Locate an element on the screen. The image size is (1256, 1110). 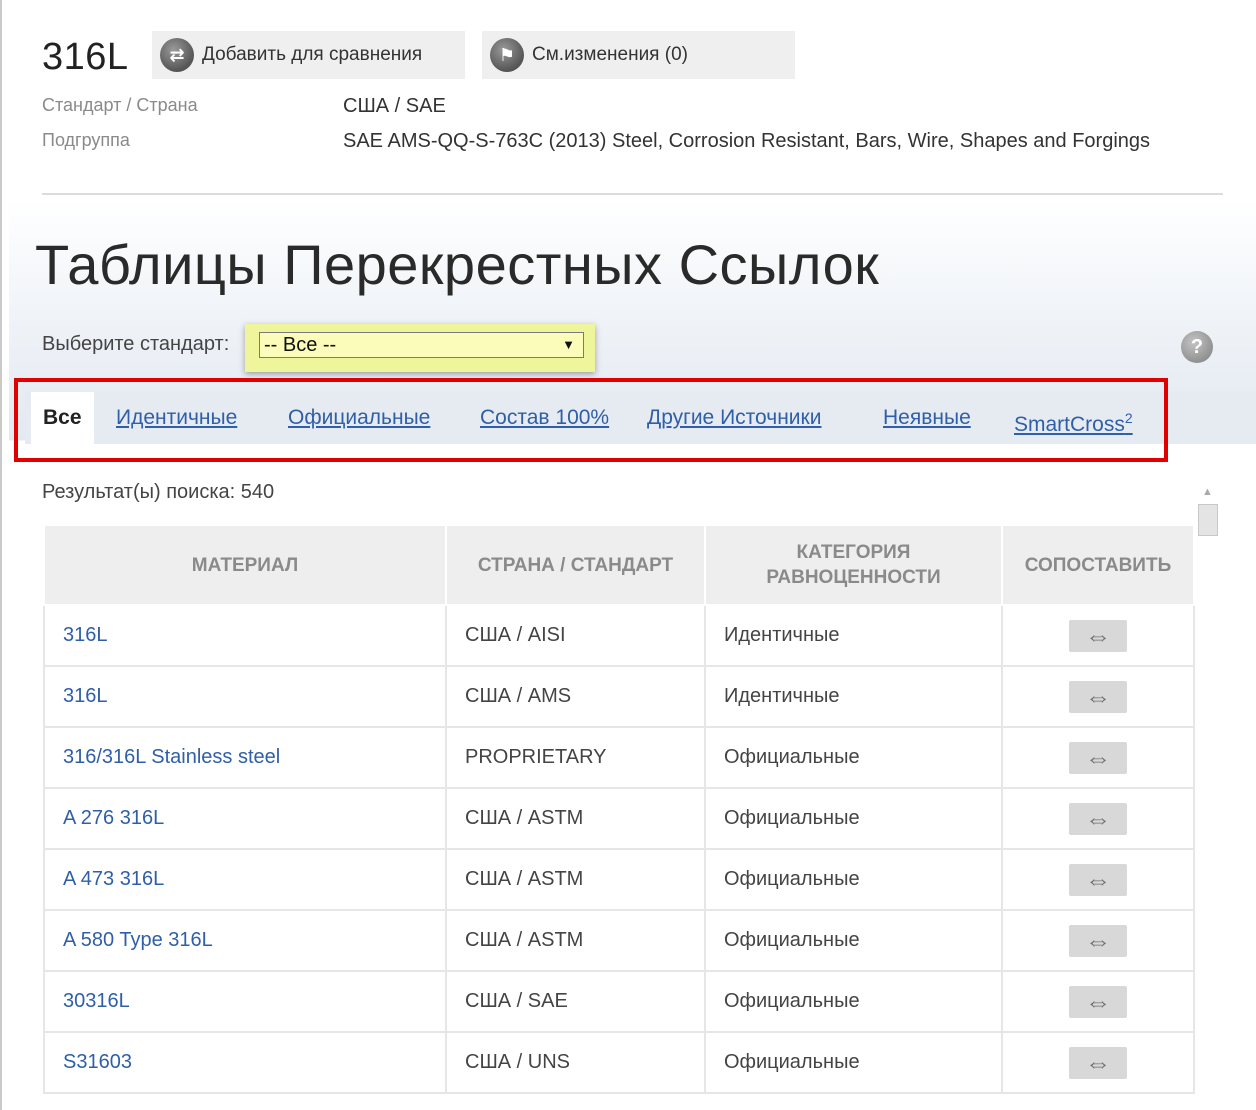
table-row: 30316L США / SAE Официальные ⇔ is located at coordinates (619, 1001).